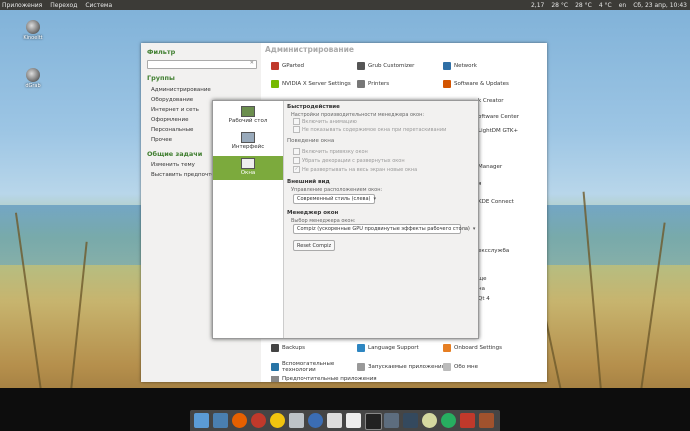 The image size is (690, 431). I want to click on monitor-icon, so click(410, 420).